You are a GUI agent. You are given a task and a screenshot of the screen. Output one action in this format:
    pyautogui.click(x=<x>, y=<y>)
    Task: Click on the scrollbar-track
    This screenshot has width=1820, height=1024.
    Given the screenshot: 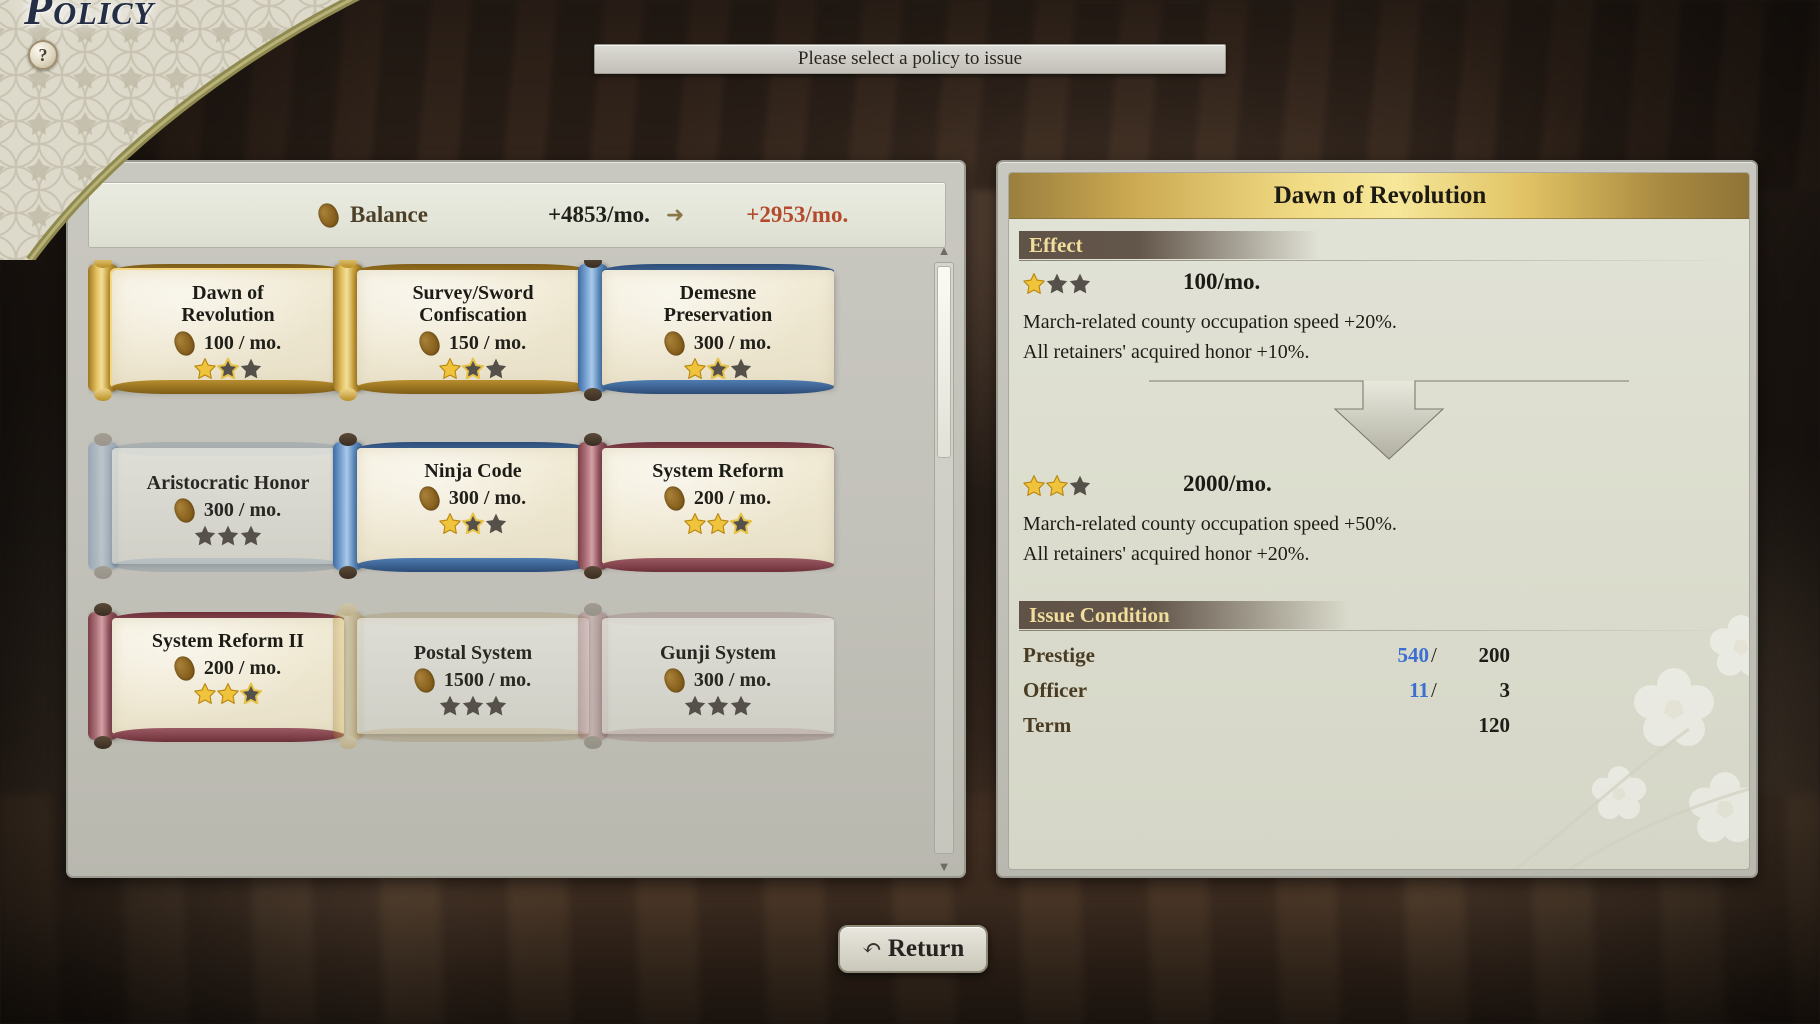 What is the action you would take?
    pyautogui.click(x=944, y=558)
    